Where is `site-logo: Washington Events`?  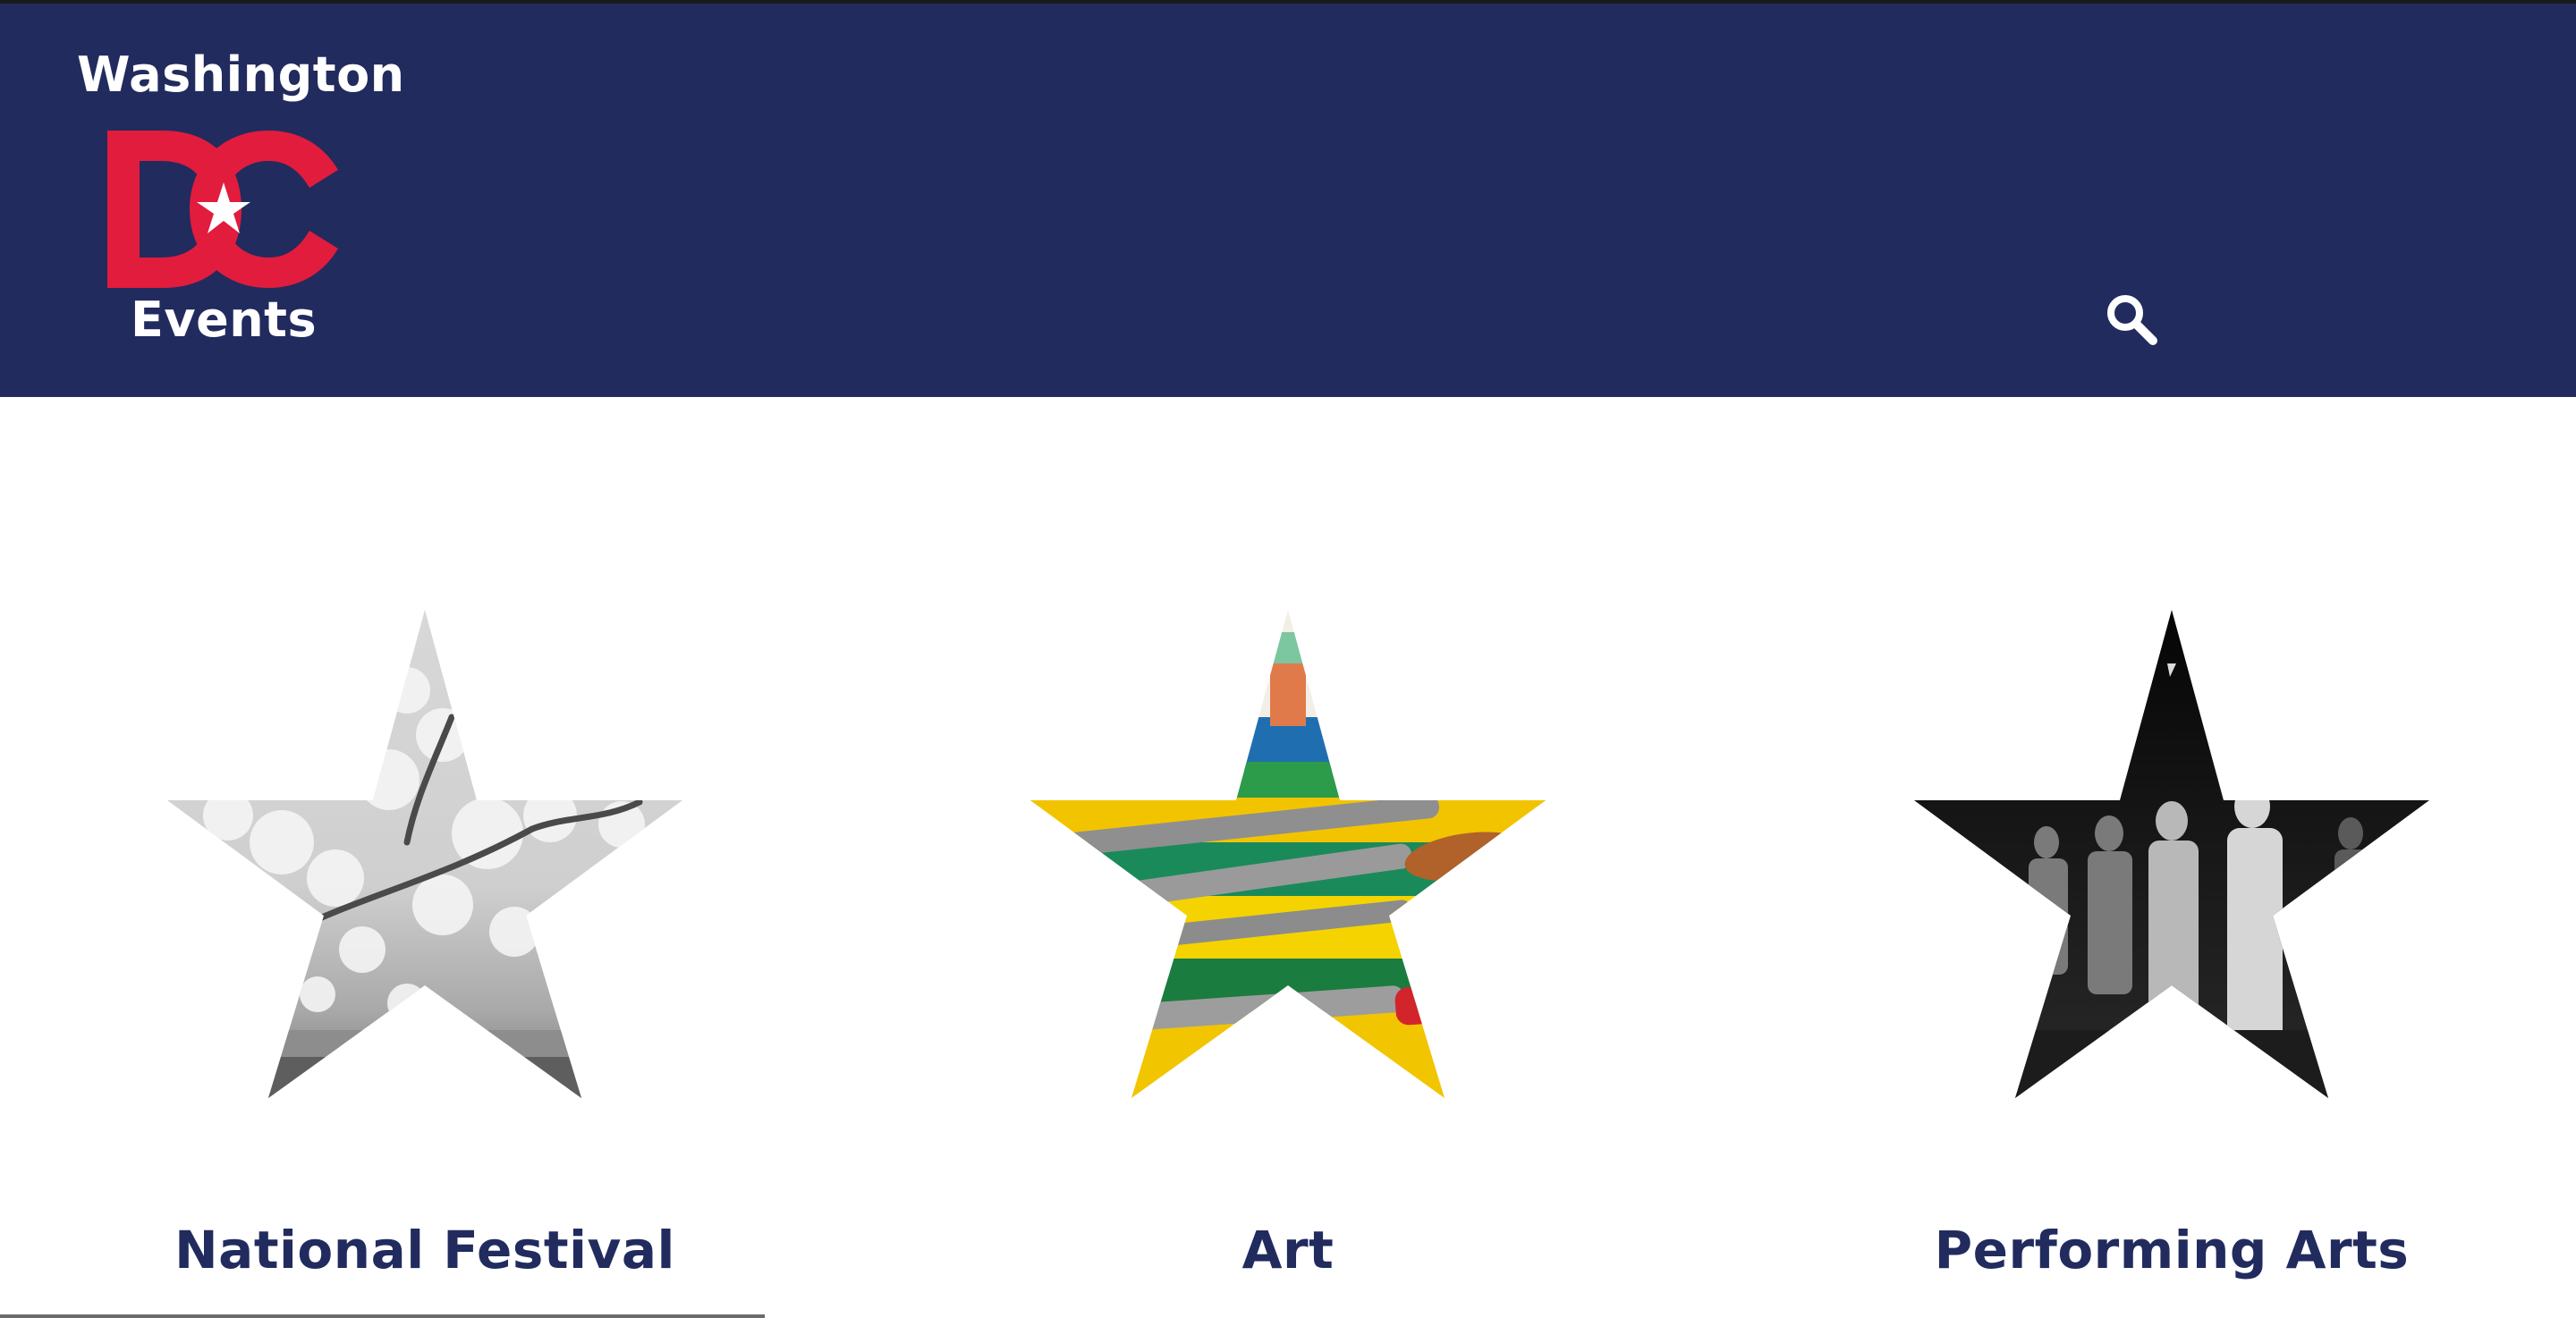 site-logo: Washington Events is located at coordinates (241, 198).